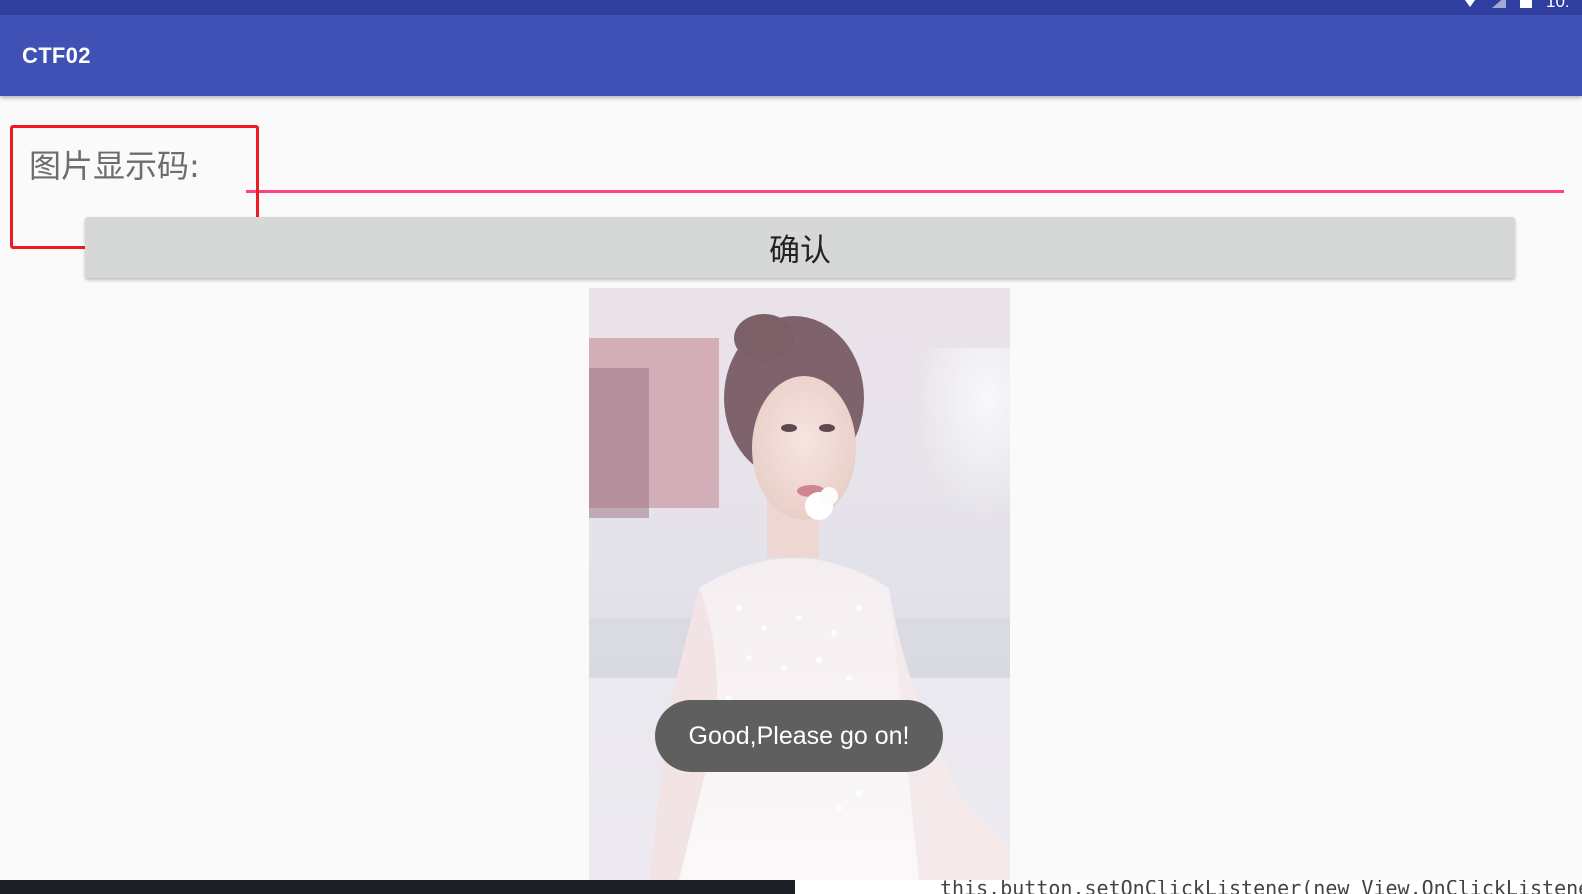 The height and width of the screenshot is (894, 1582). I want to click on toast-message: Good,Please go on!, so click(799, 736).